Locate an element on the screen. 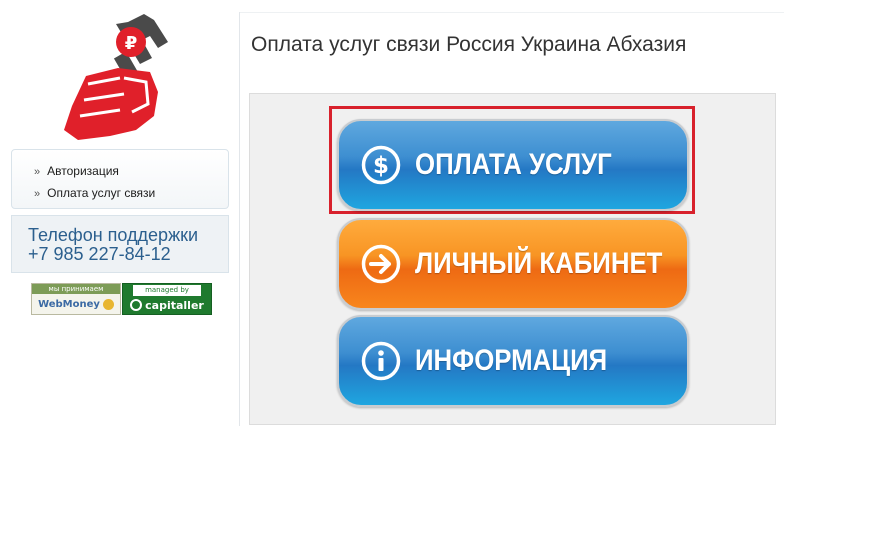 This screenshot has width=886, height=535. support-phone-box: Телефон поддержки +7 985 227-84-12 is located at coordinates (120, 244).